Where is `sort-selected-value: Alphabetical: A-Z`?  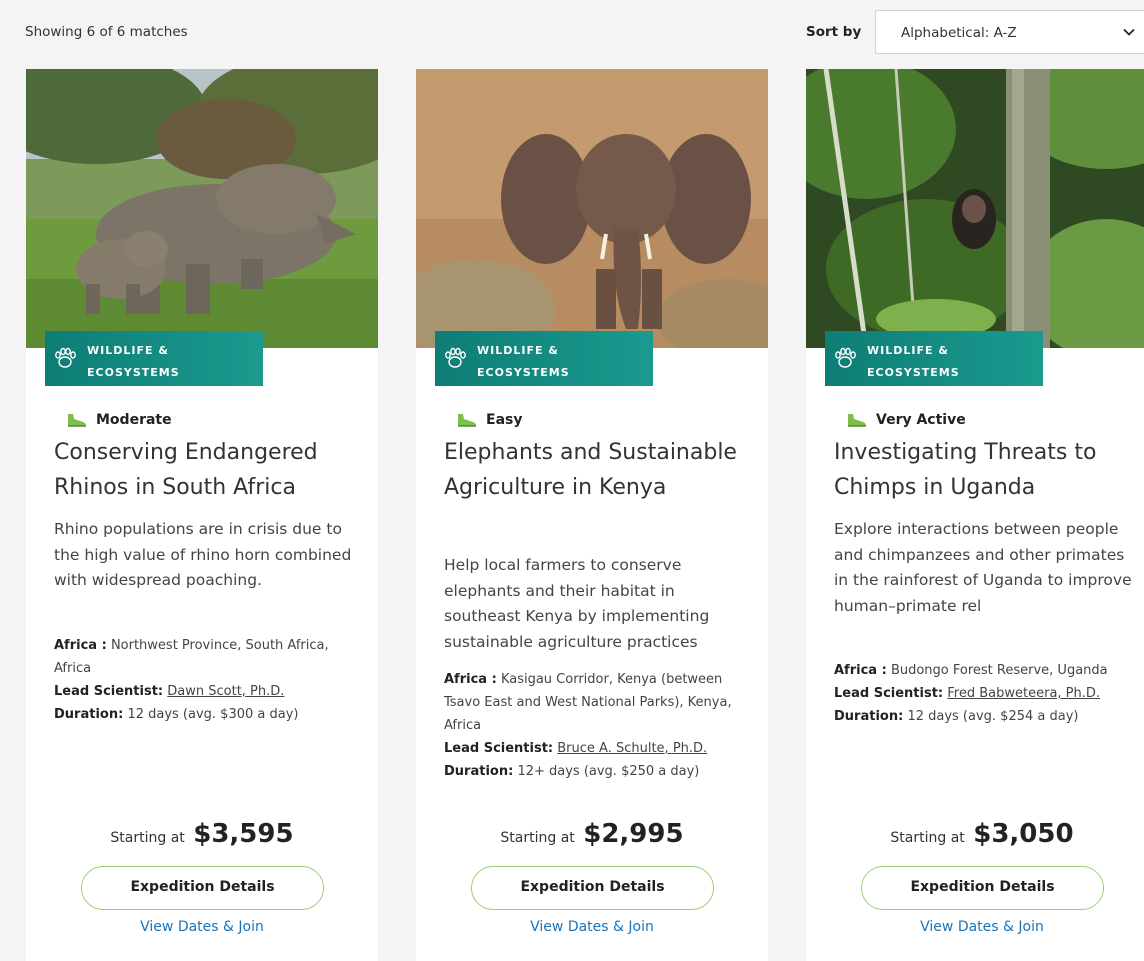
sort-selected-value: Alphabetical: A-Z is located at coordinates (959, 33).